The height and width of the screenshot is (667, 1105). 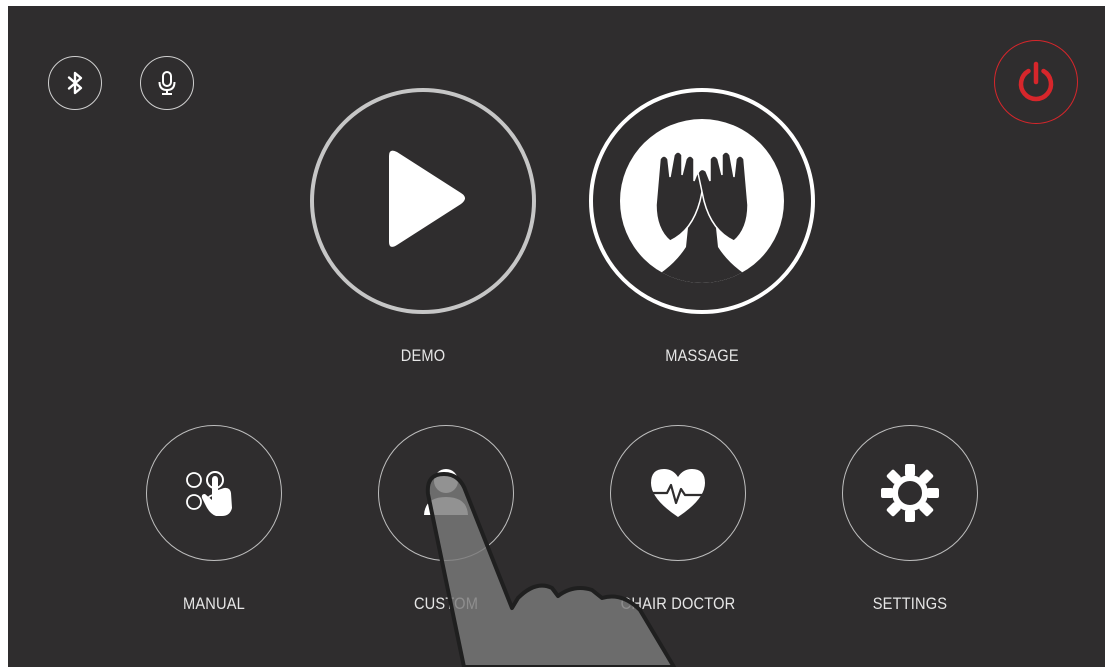 I want to click on massage-hands-icon, so click(x=702, y=217).